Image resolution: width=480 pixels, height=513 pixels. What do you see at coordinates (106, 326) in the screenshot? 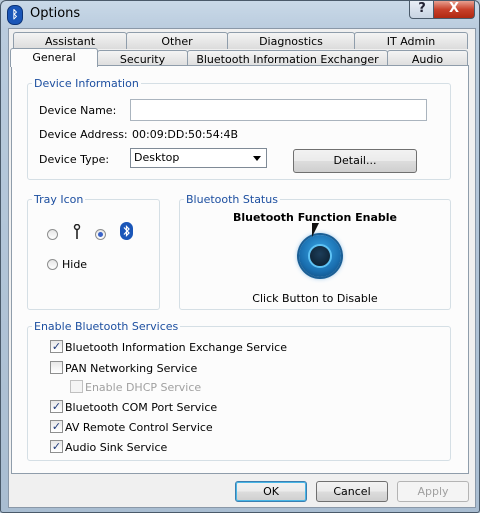
I see `bluetooth-services-legend: Enable Bluetooth Services` at bounding box center [106, 326].